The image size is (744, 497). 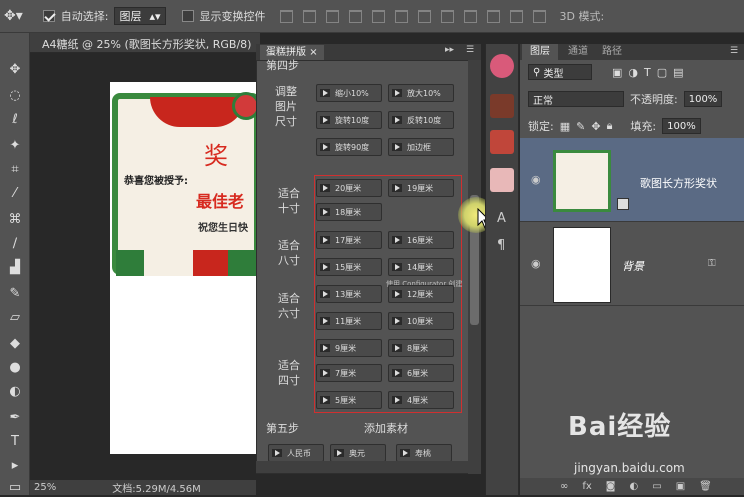 What do you see at coordinates (565, 126) in the screenshot?
I see `lock-transparent-icon: ▦` at bounding box center [565, 126].